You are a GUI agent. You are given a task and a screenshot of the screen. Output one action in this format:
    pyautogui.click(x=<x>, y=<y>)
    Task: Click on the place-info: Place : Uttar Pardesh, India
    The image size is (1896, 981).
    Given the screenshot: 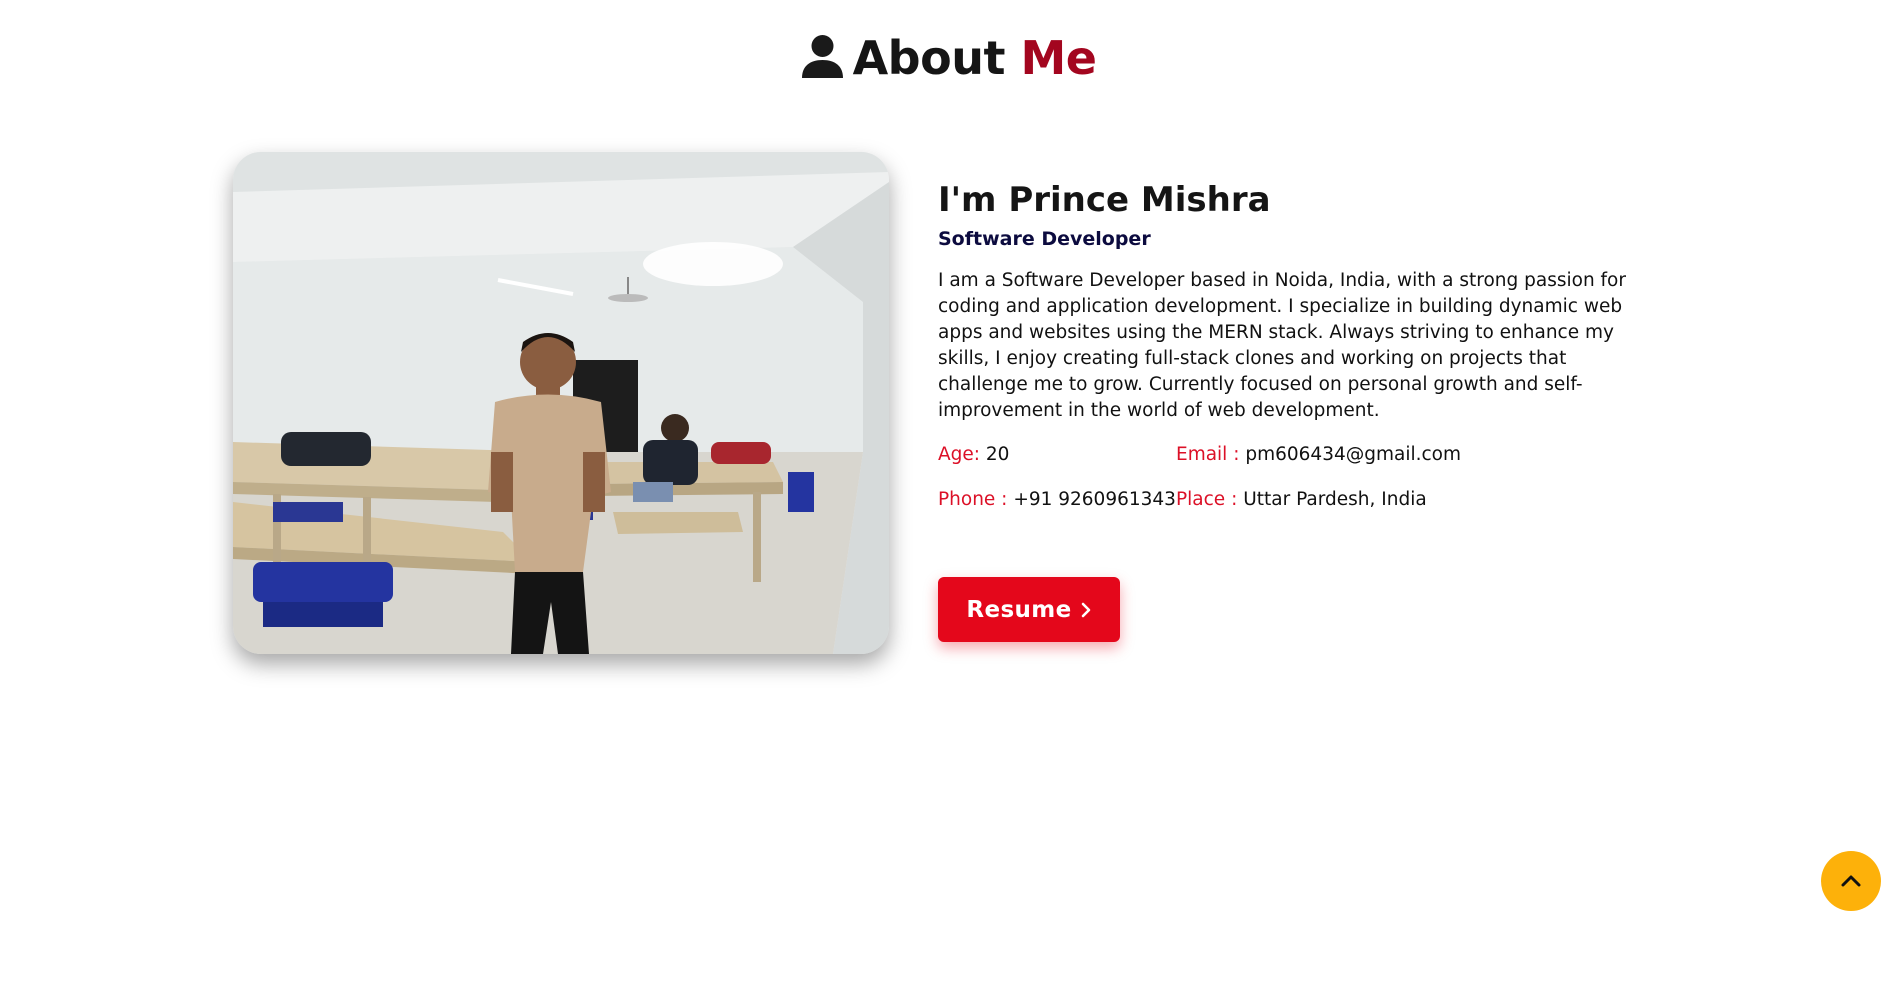 What is the action you would take?
    pyautogui.click(x=1417, y=500)
    